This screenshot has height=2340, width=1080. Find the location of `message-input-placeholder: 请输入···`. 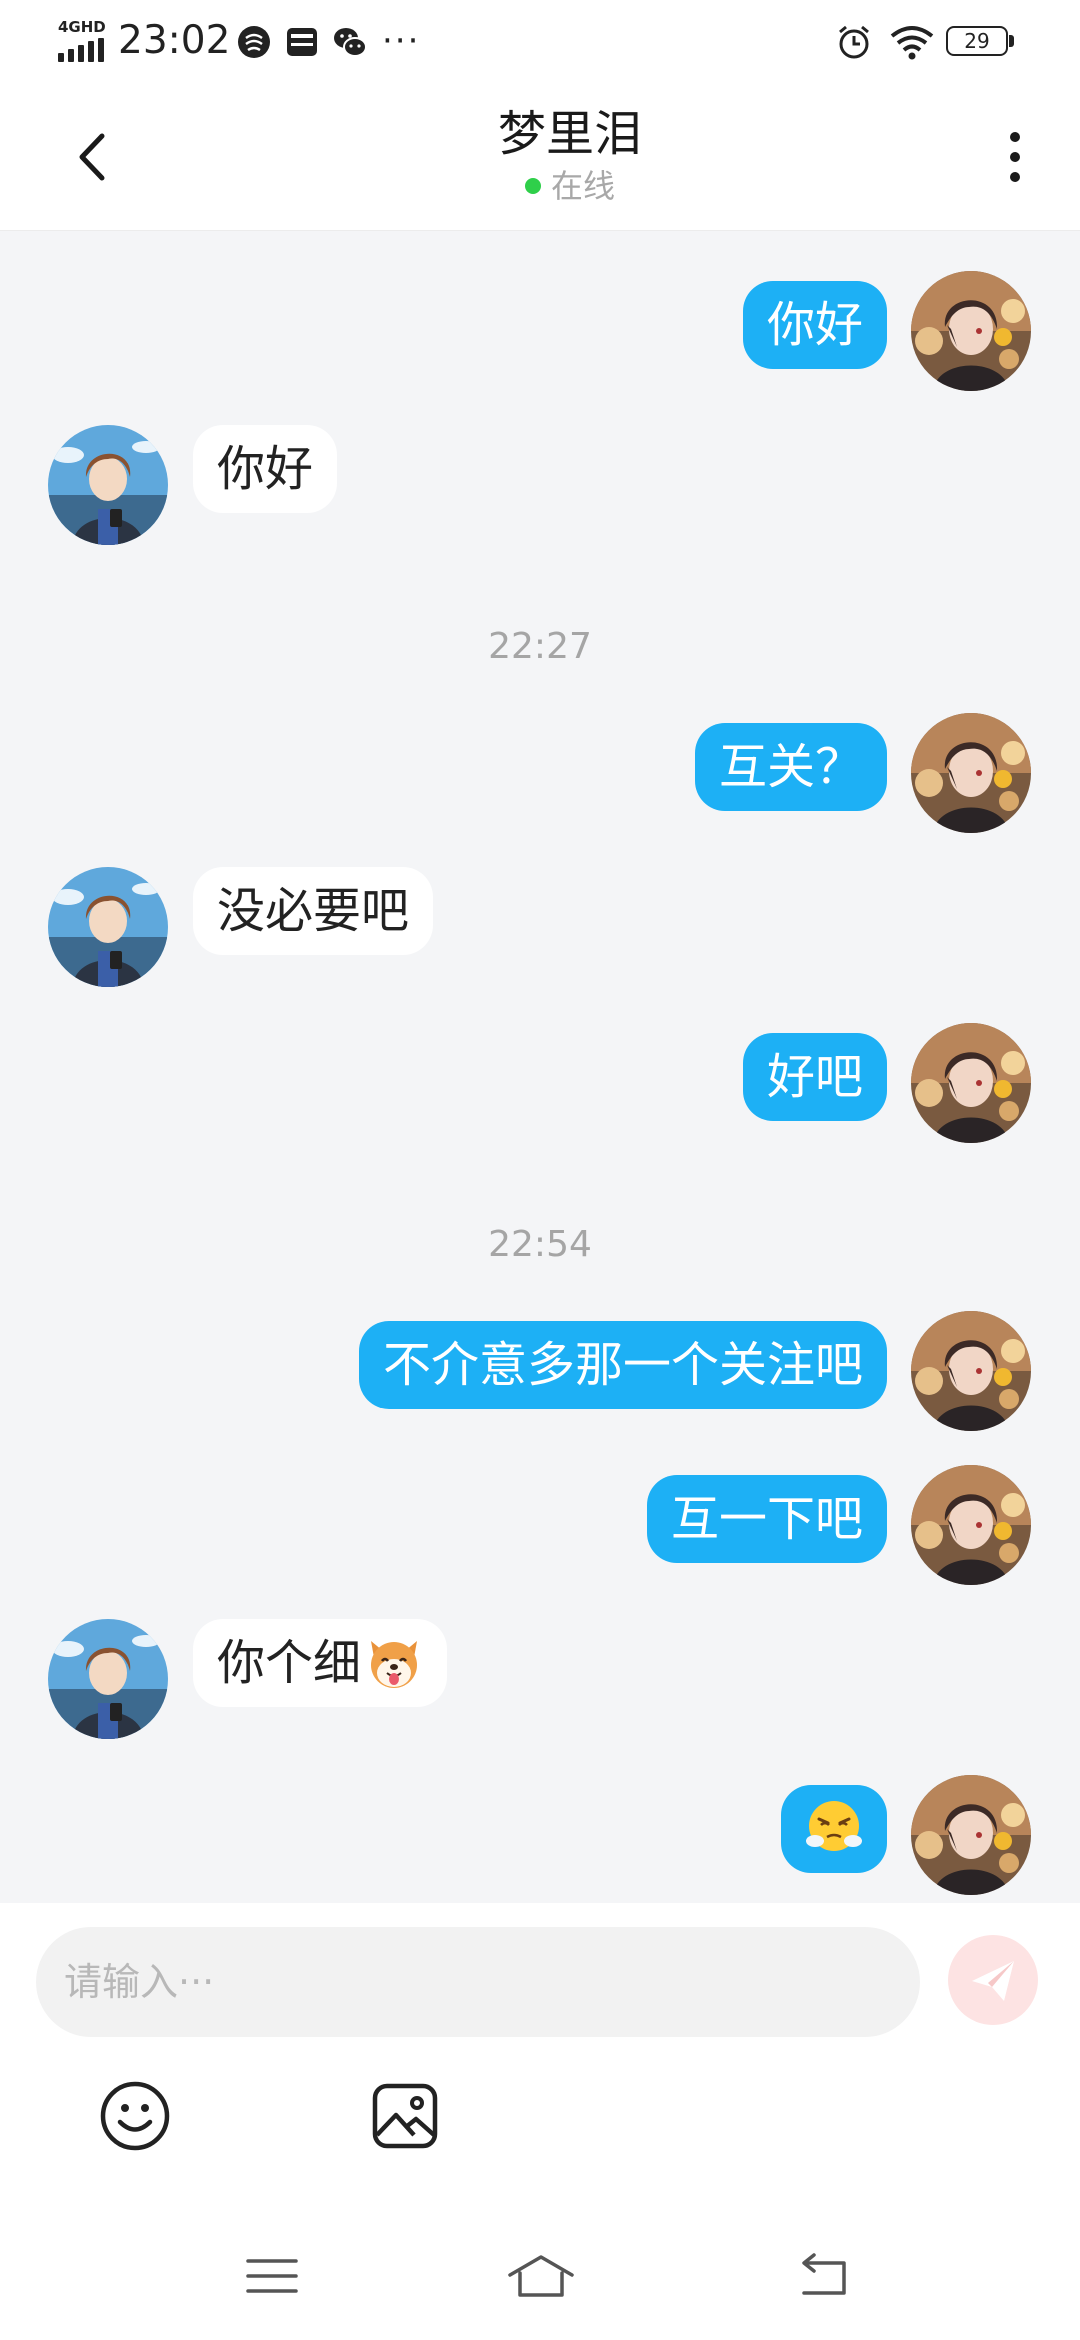

message-input-placeholder: 请输入··· is located at coordinates (139, 1982).